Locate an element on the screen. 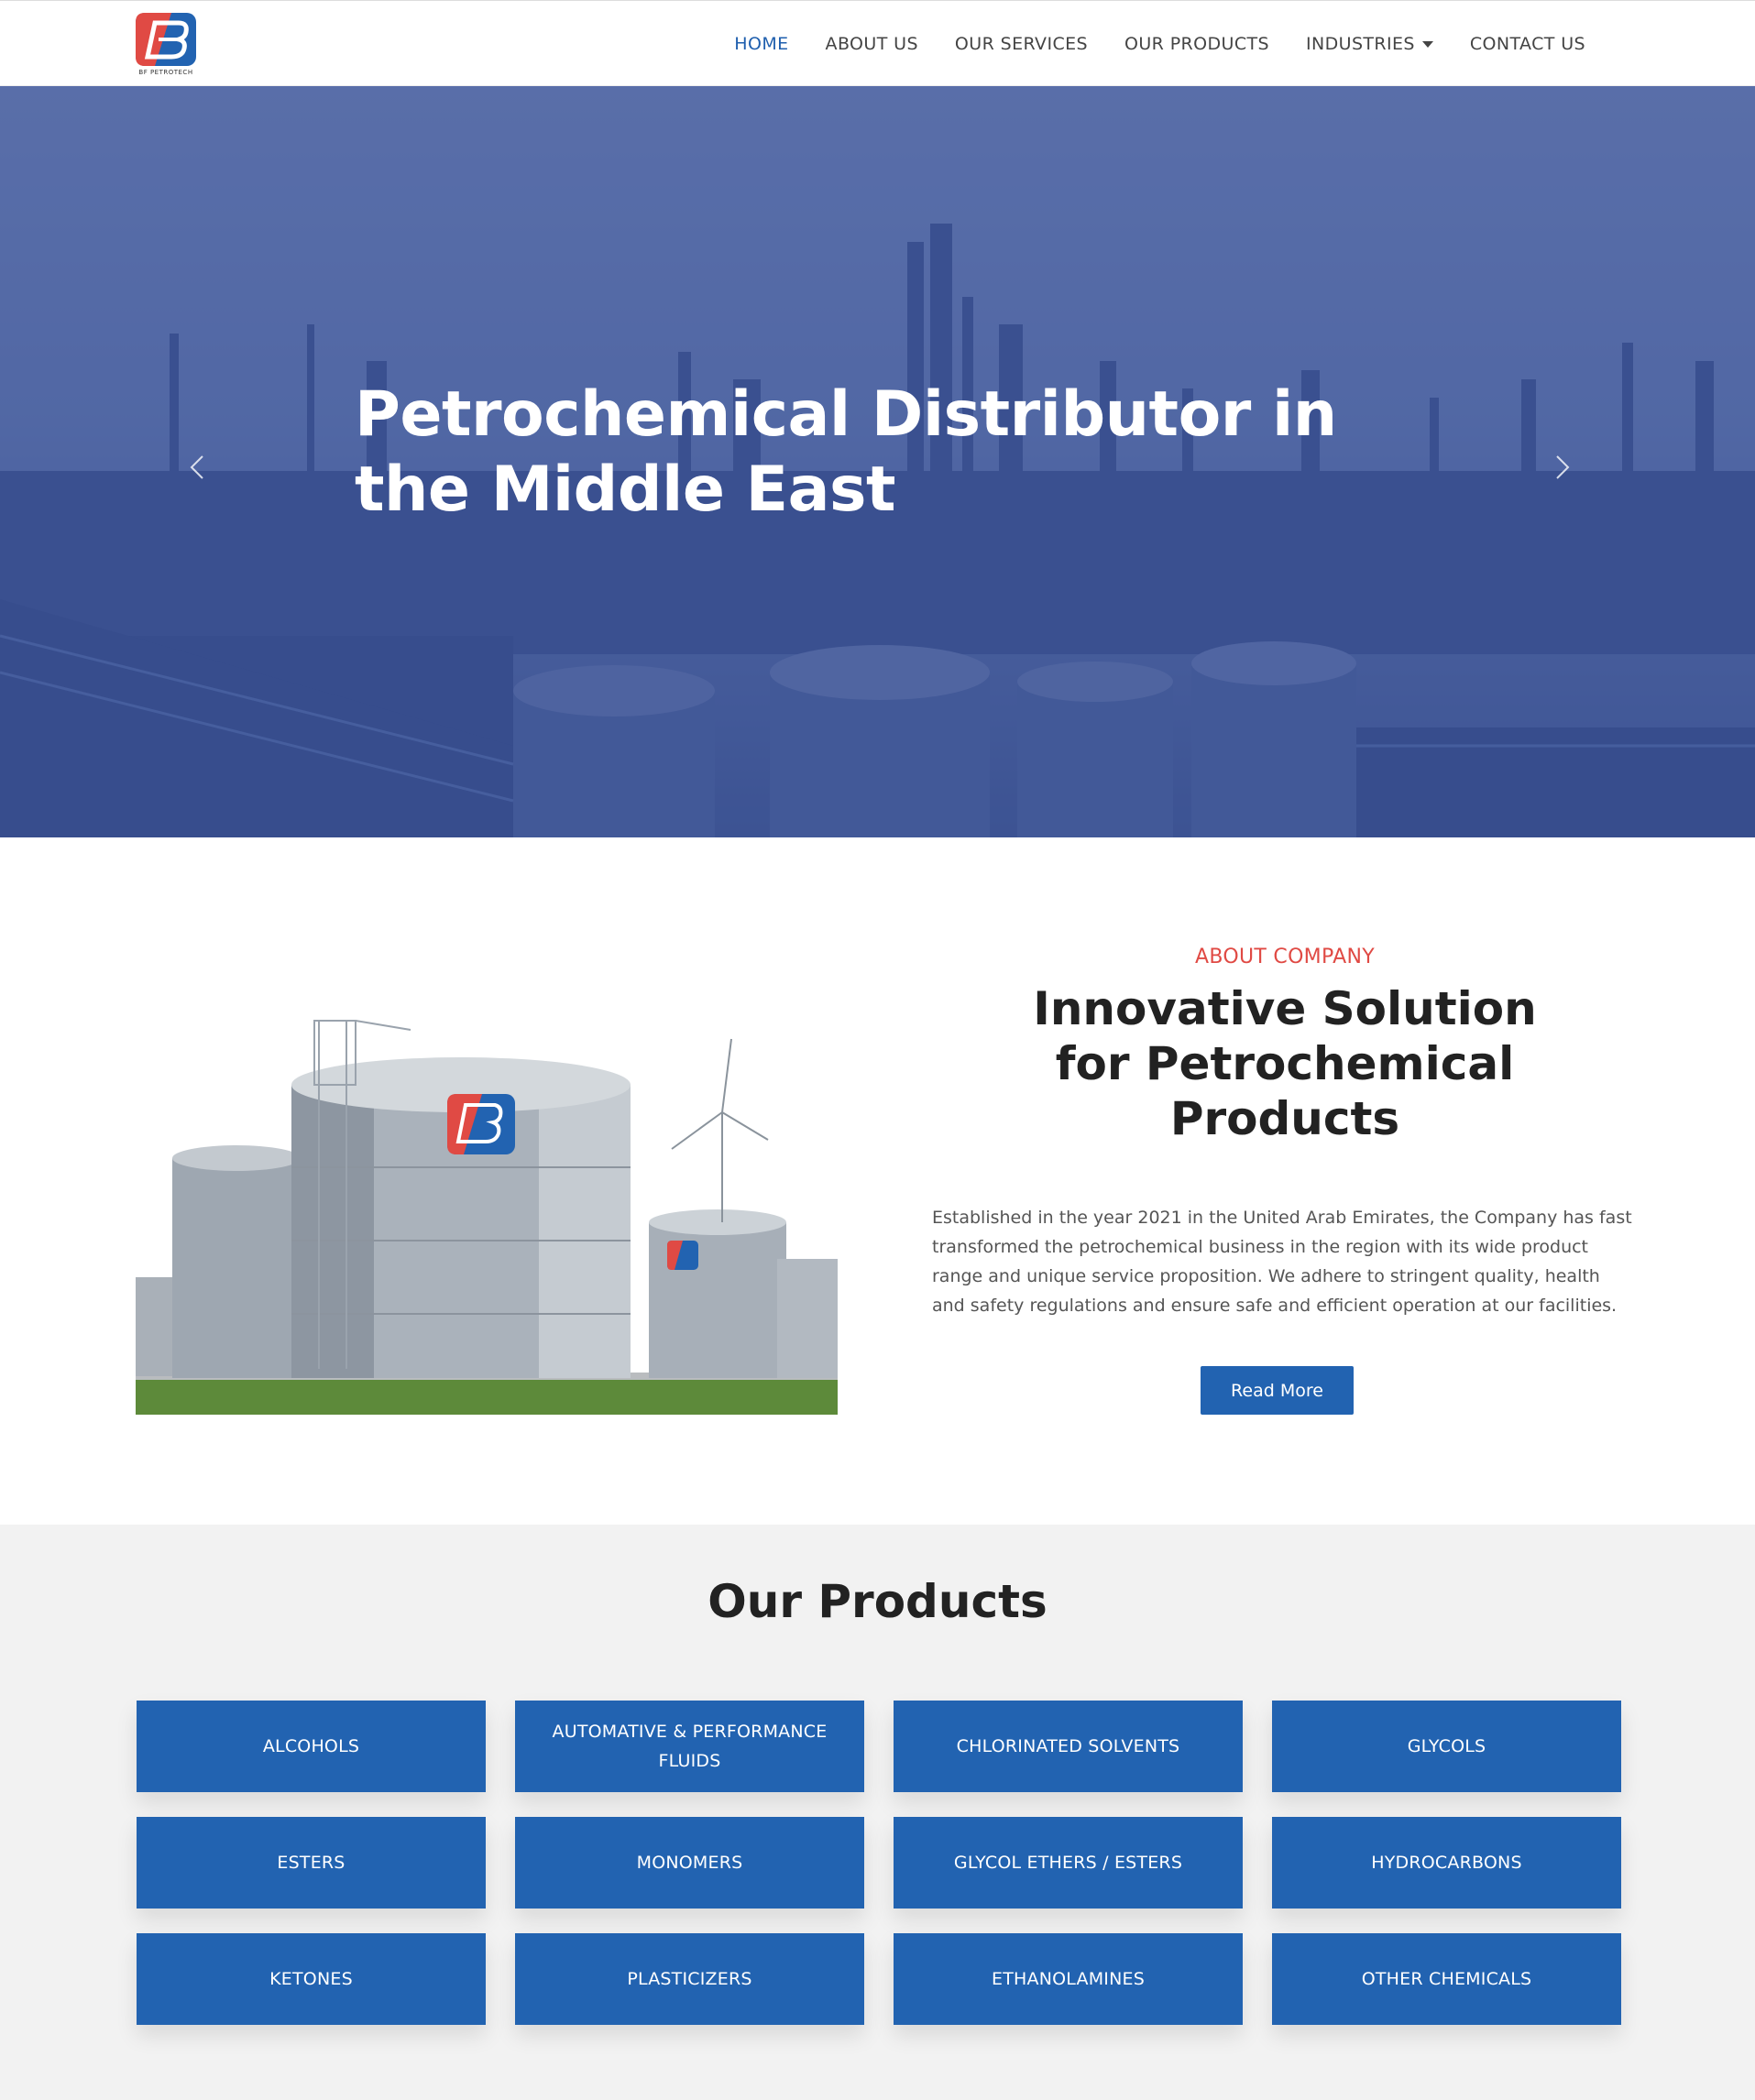  carousel-next-icon is located at coordinates (1562, 467).